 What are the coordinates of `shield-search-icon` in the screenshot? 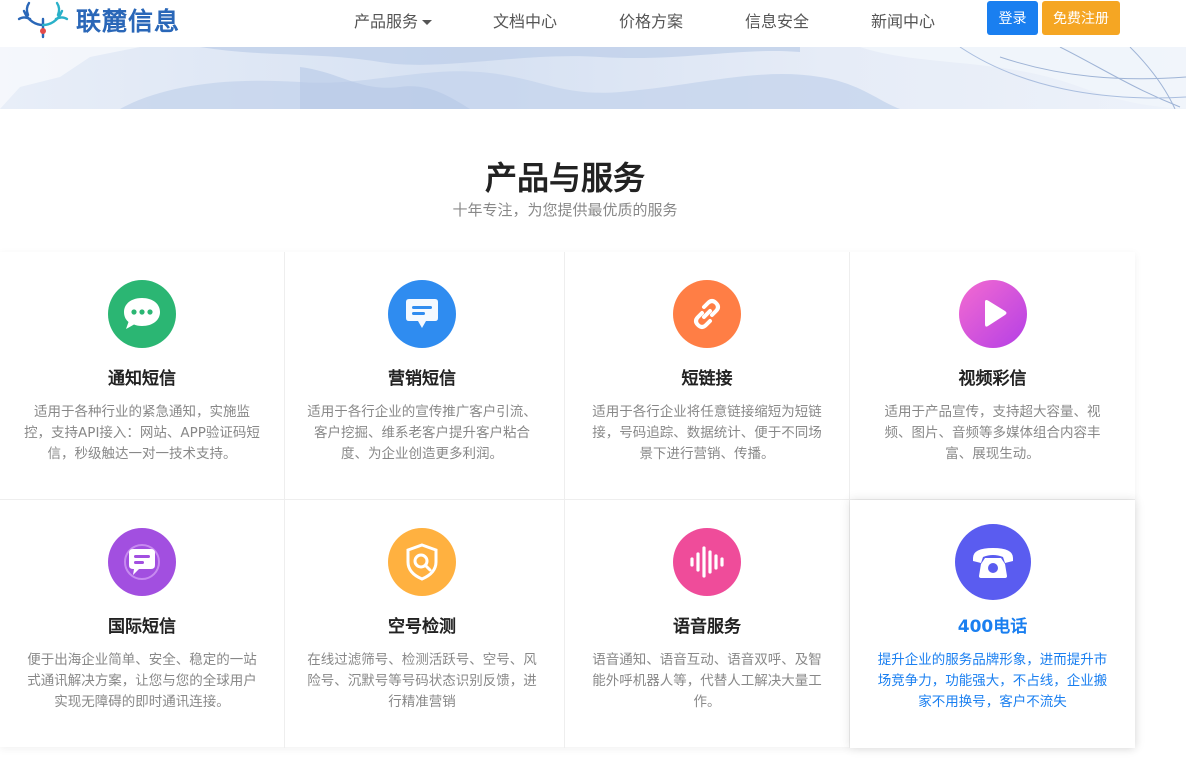 It's located at (422, 562).